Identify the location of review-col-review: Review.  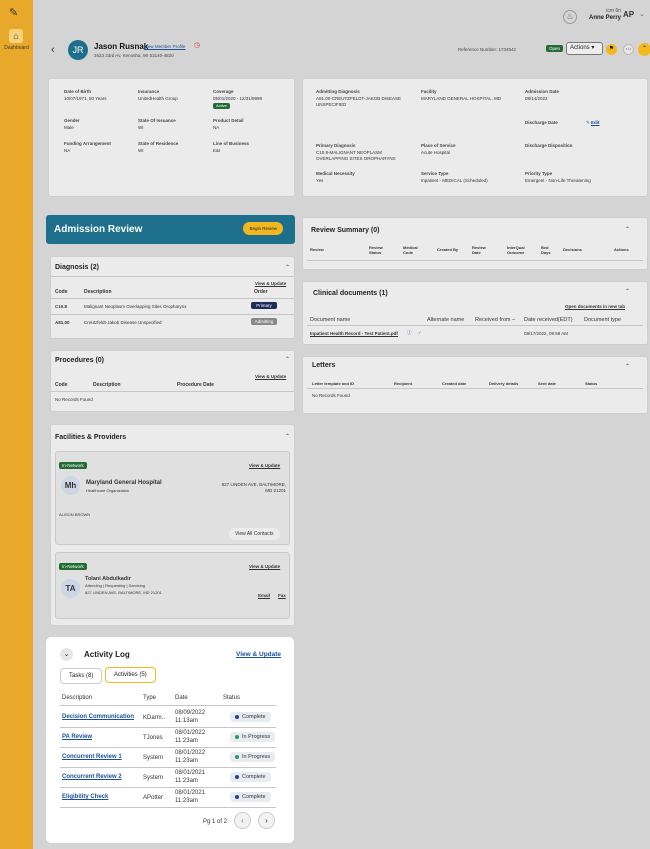
(317, 249).